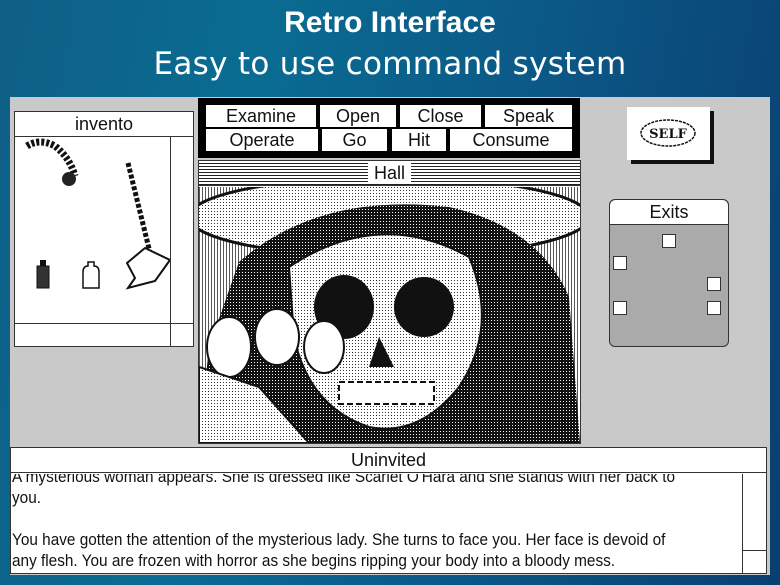 Image resolution: width=780 pixels, height=585 pixels. Describe the element at coordinates (91, 275) in the screenshot. I see `jar-icon` at that location.